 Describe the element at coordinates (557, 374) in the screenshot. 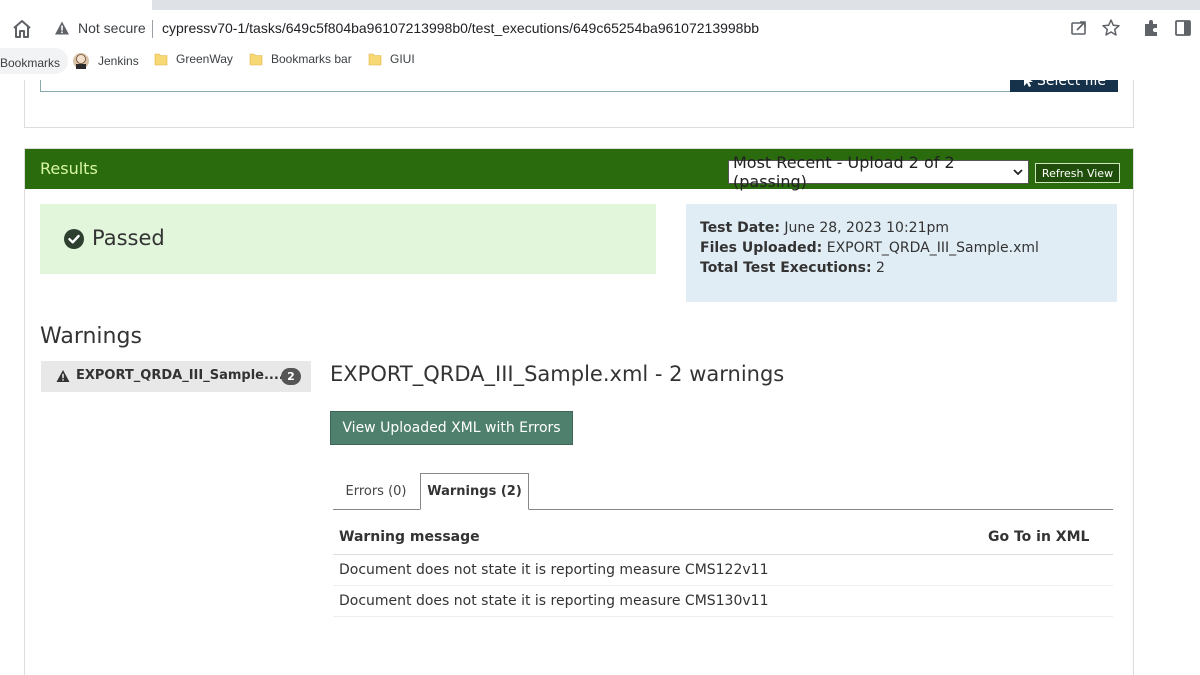

I see `file-detail-title: EXPORT_QRDA_III_Sample.xml - 2 warnings` at that location.